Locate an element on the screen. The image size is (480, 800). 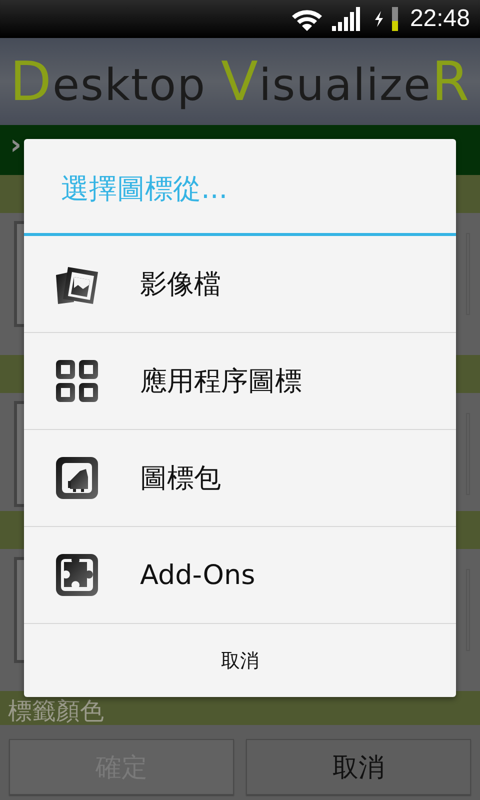
menu-item: Add-Ons is located at coordinates (240, 575).